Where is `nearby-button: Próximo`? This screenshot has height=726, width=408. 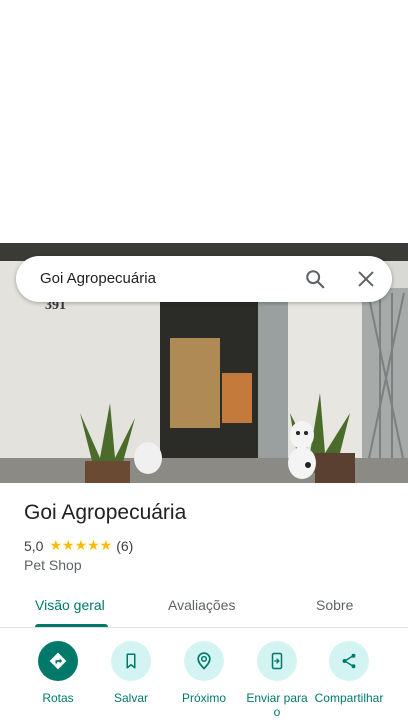 nearby-button: Próximo is located at coordinates (204, 673).